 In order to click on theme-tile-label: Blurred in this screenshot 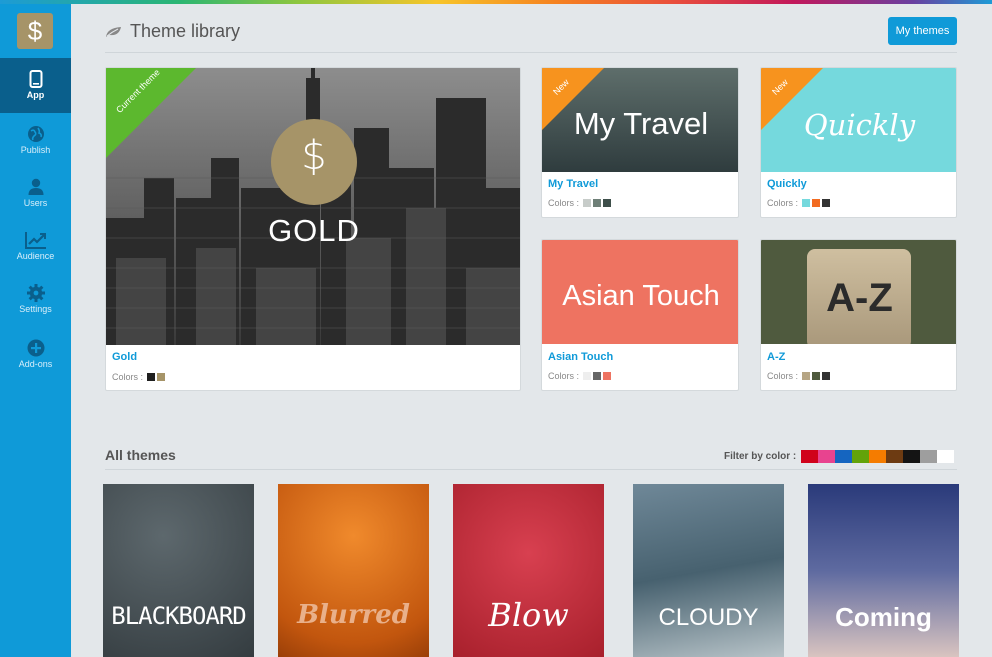, I will do `click(353, 615)`.